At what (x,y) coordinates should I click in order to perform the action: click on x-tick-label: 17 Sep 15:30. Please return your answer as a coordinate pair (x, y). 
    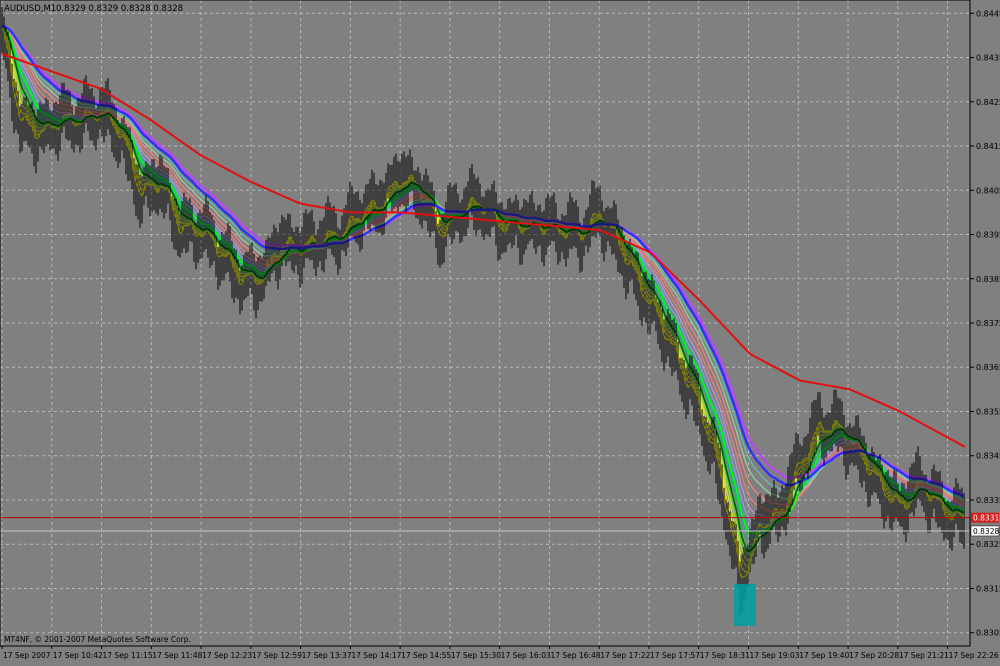
    Looking at the image, I should click on (476, 655).